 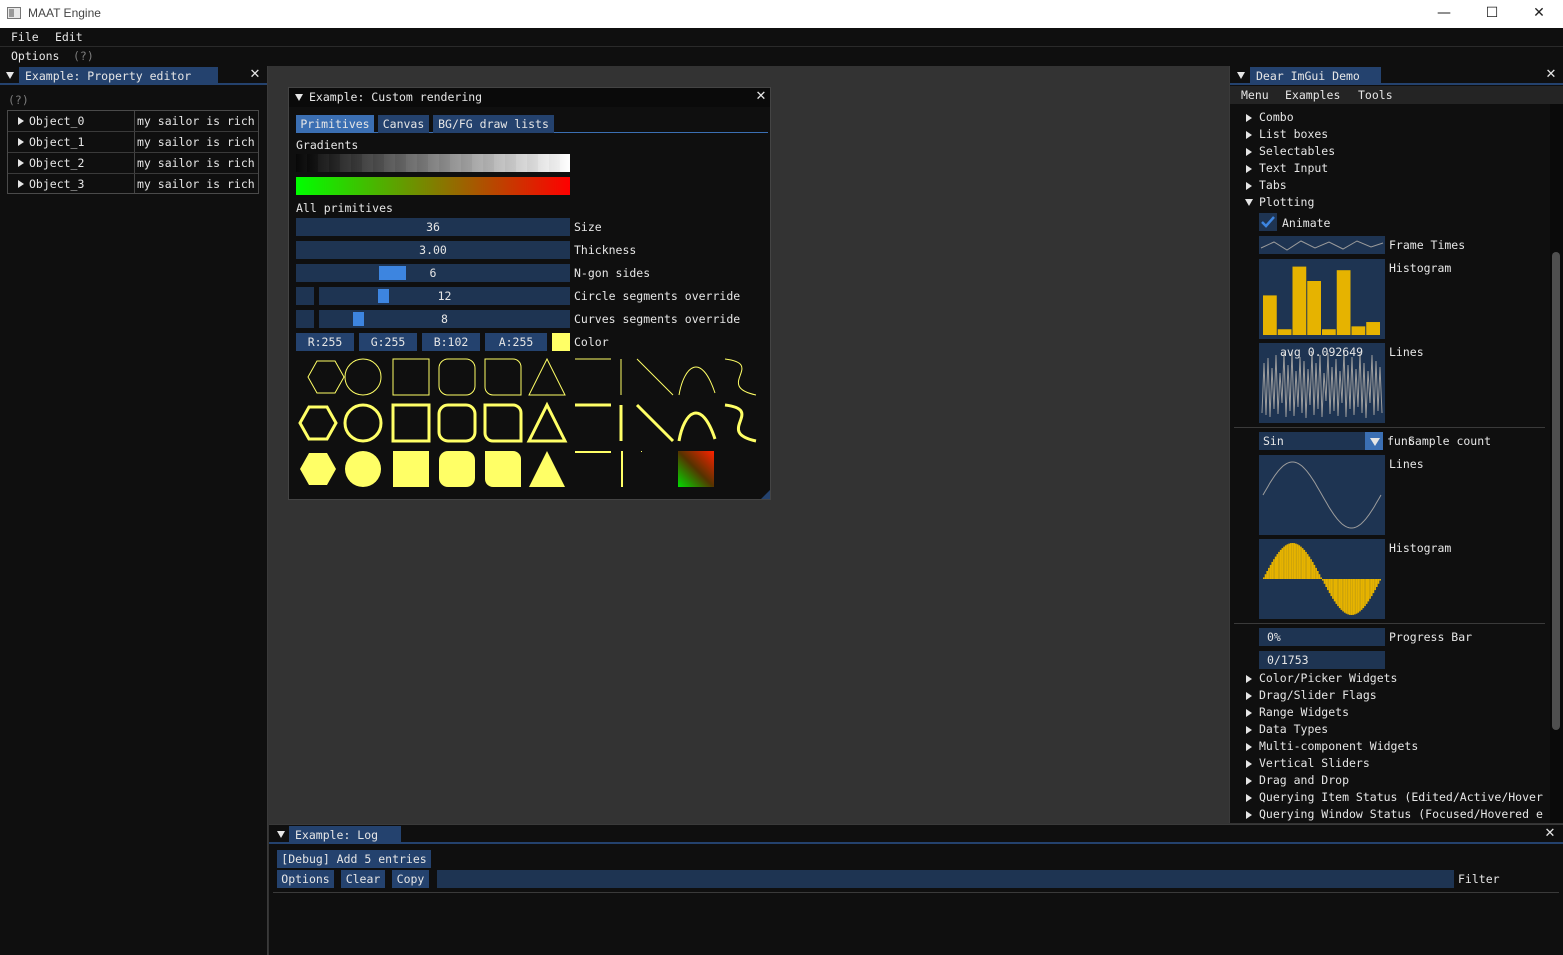 What do you see at coordinates (493, 124) in the screenshot?
I see `tab-bg-fg-draw-lists: BG/FG draw lists` at bounding box center [493, 124].